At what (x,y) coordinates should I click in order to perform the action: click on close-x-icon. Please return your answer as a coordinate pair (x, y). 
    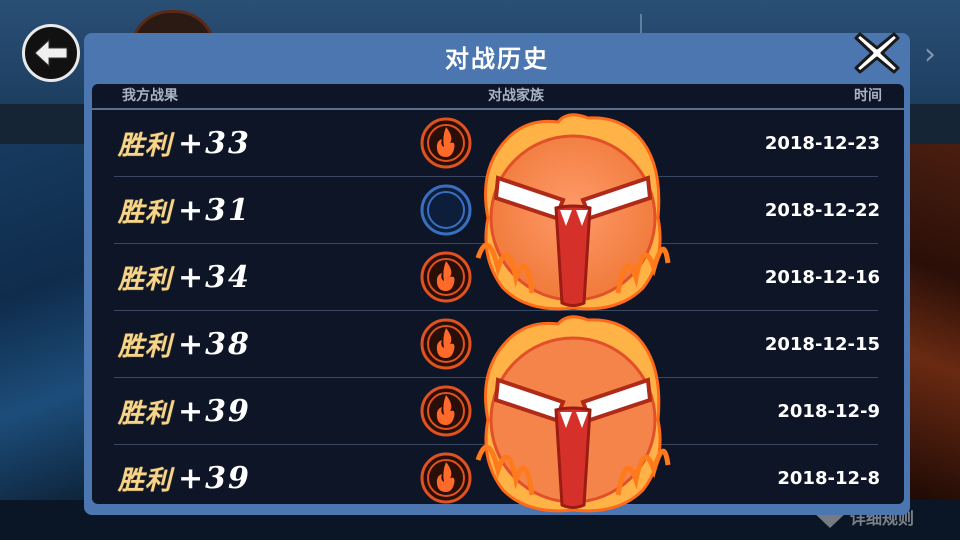
    Looking at the image, I should click on (877, 53).